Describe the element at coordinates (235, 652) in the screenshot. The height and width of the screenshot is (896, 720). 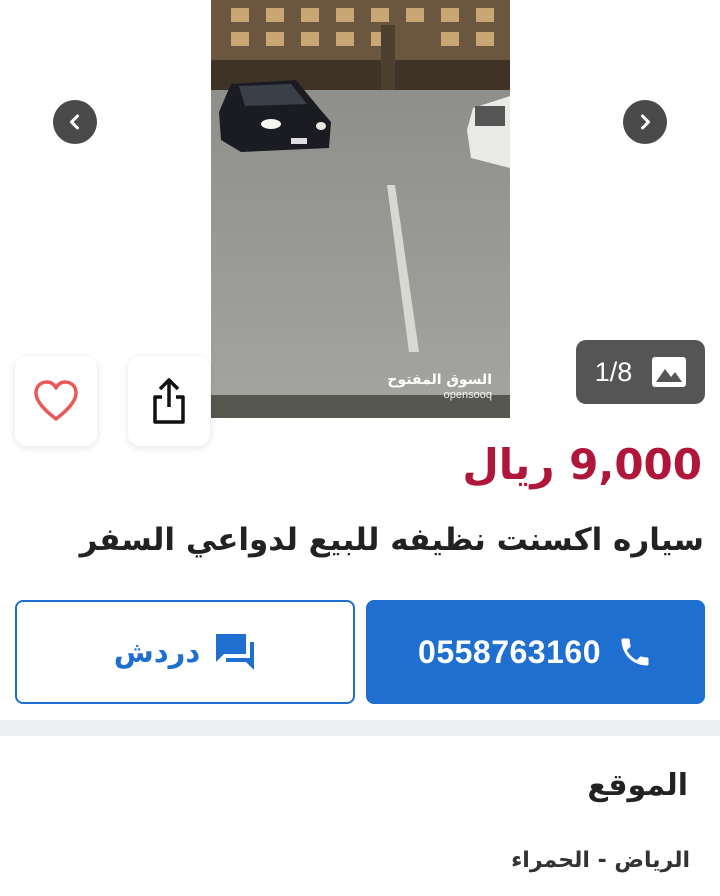
I see `chat-icon` at that location.